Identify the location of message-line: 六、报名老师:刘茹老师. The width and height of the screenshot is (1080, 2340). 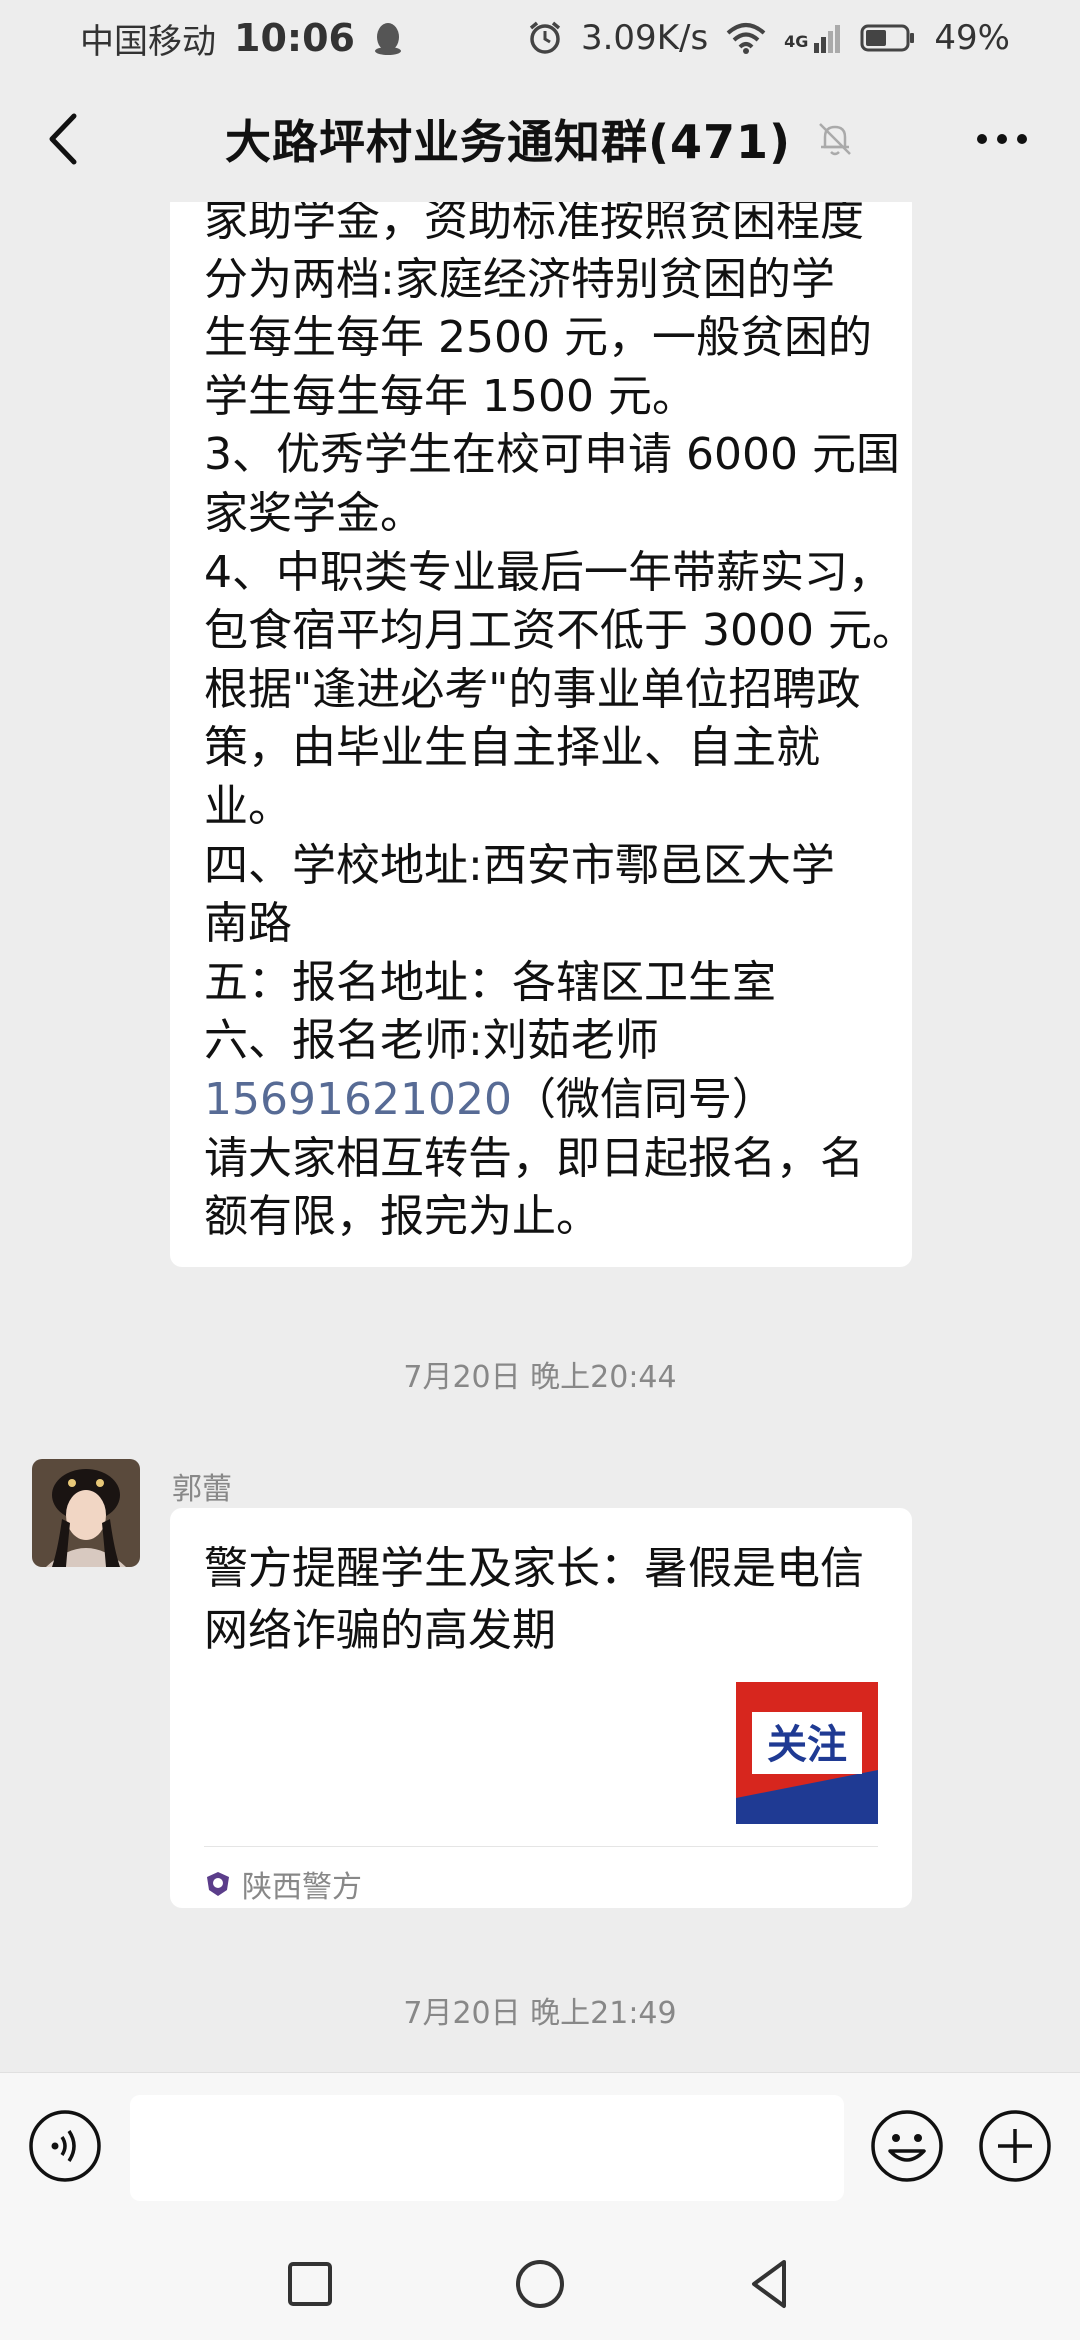
(431, 1041).